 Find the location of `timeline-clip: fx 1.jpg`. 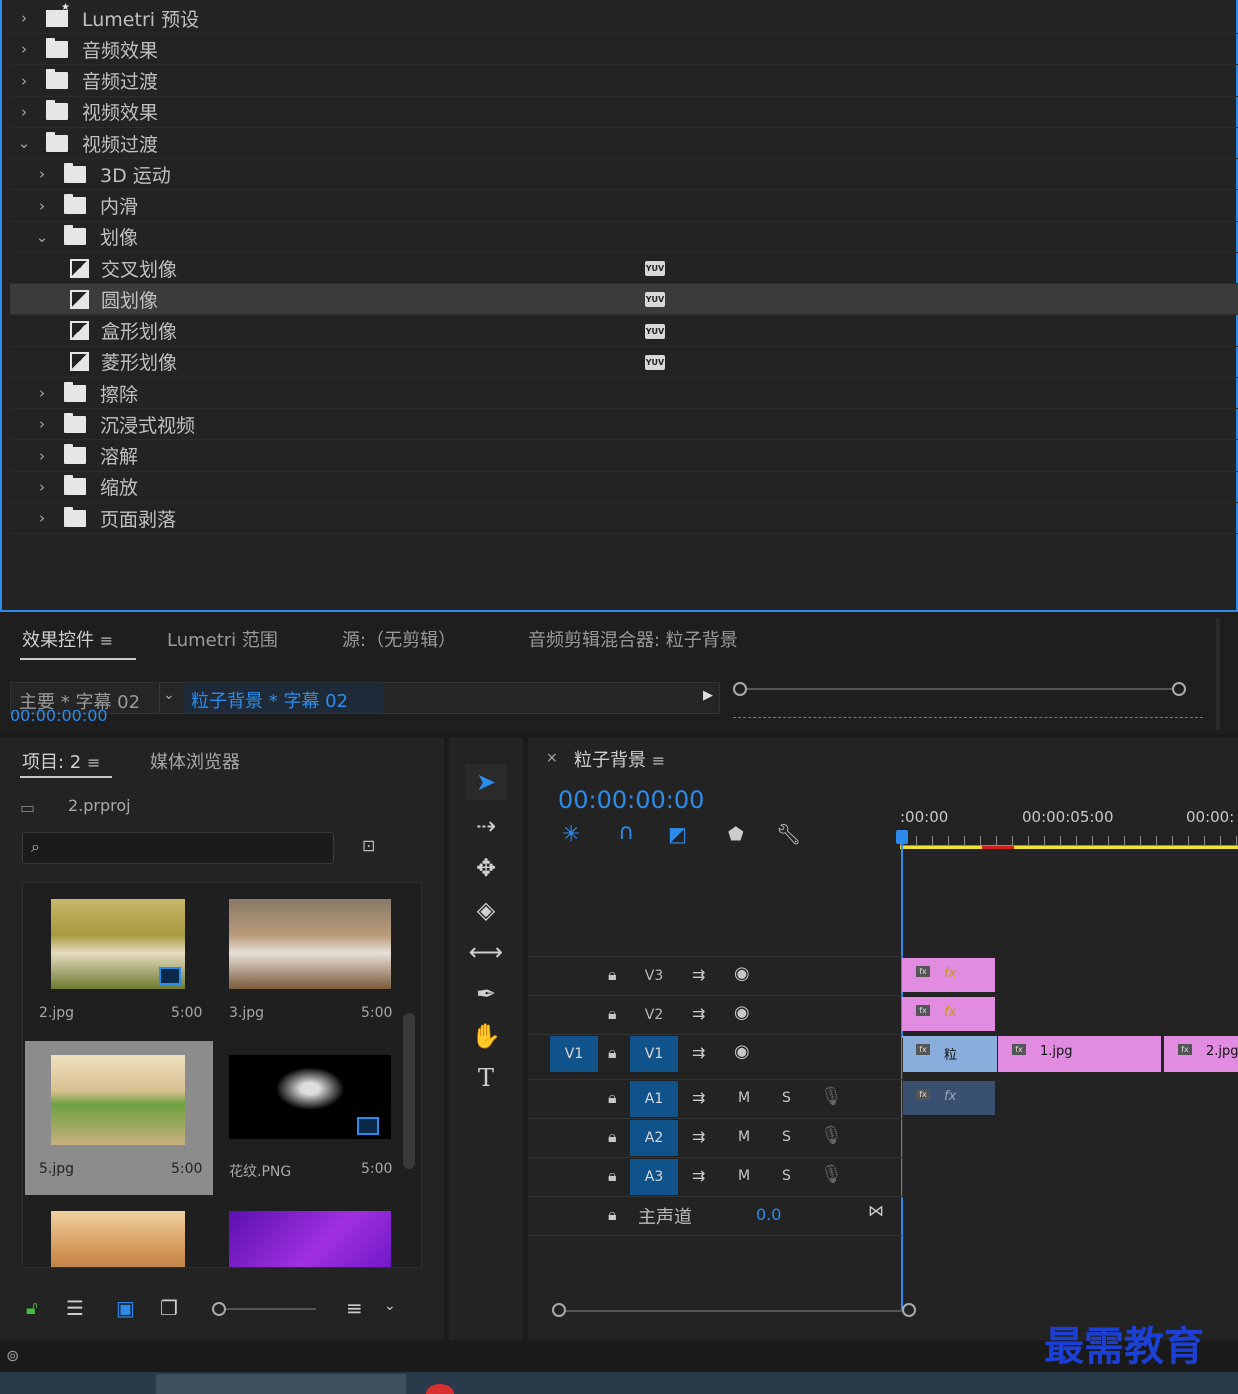

timeline-clip: fx 1.jpg is located at coordinates (1080, 1054).